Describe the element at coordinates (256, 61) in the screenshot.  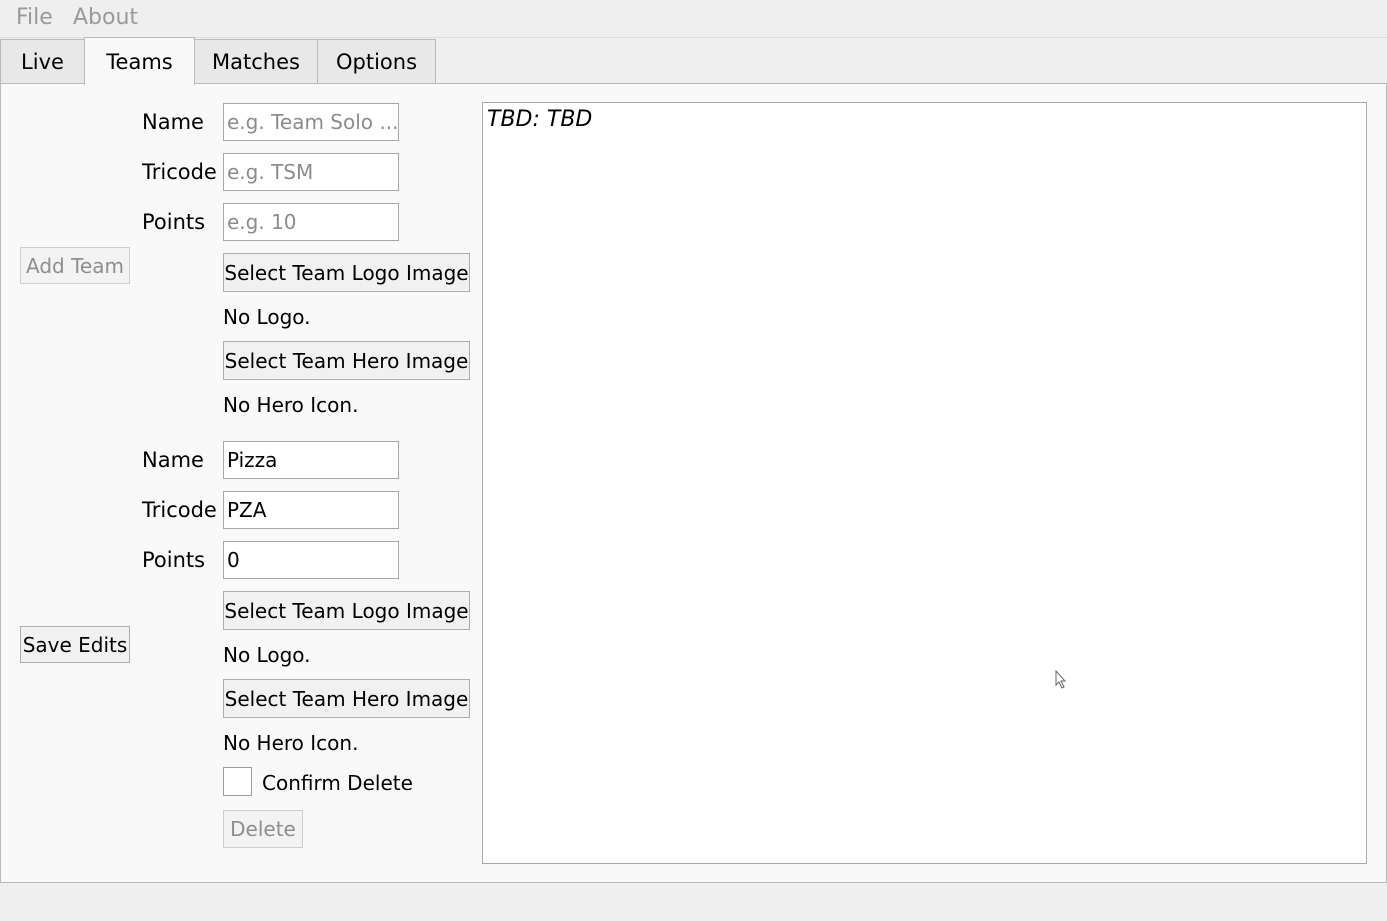
I see `tab-matches: Matches` at that location.